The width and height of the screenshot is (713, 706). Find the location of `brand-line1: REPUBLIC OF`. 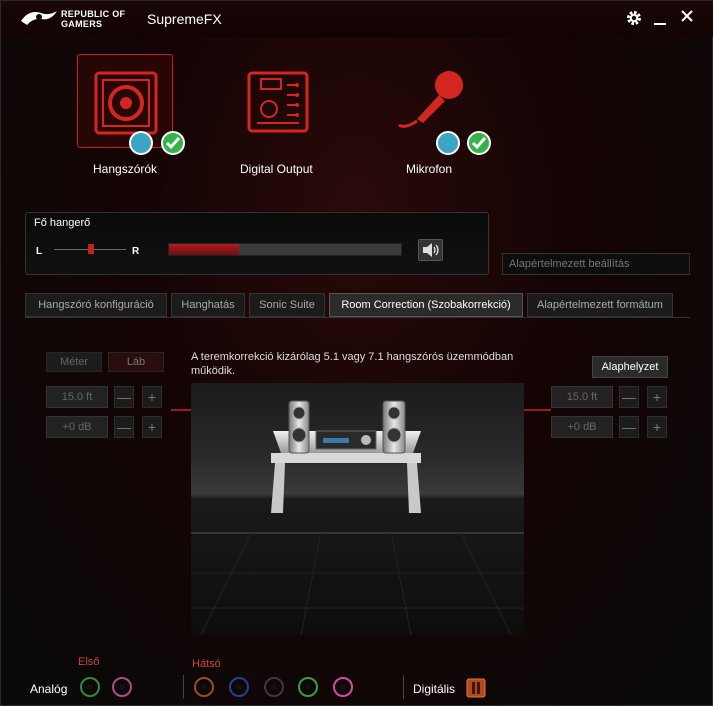

brand-line1: REPUBLIC OF is located at coordinates (93, 14).